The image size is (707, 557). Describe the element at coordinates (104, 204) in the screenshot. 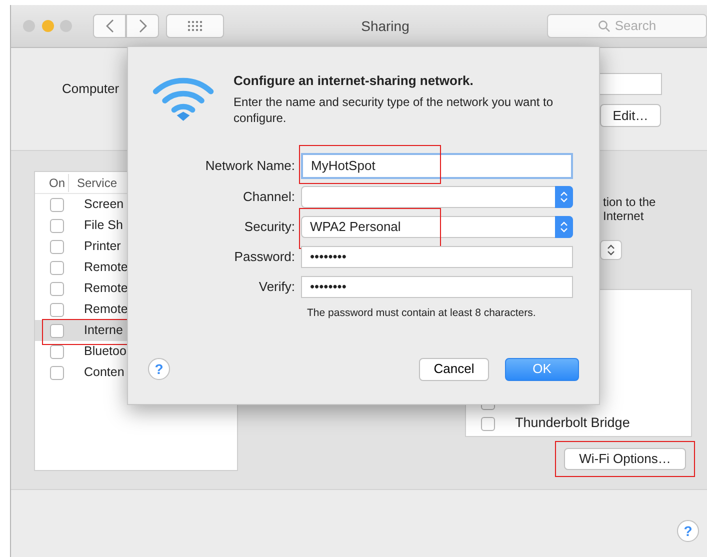

I see `service-name: Screen` at that location.